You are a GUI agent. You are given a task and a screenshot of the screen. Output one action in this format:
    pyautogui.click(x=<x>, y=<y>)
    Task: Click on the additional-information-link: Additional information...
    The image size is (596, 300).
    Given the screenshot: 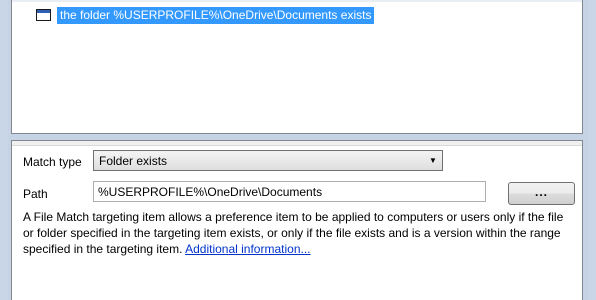 What is the action you would take?
    pyautogui.click(x=247, y=249)
    